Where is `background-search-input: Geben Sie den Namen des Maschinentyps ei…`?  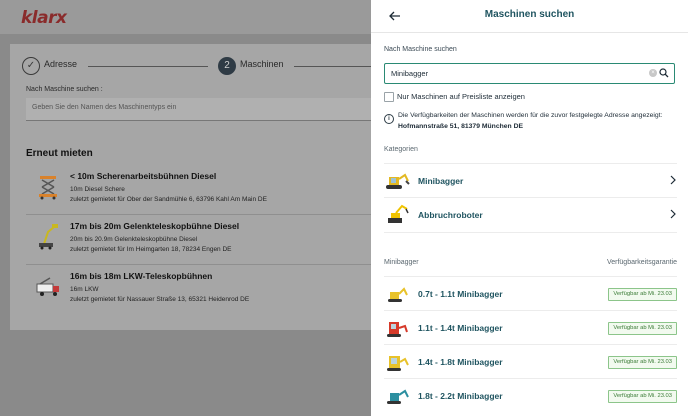
background-search-input: Geben Sie den Namen des Maschinentyps ei… is located at coordinates (216, 109).